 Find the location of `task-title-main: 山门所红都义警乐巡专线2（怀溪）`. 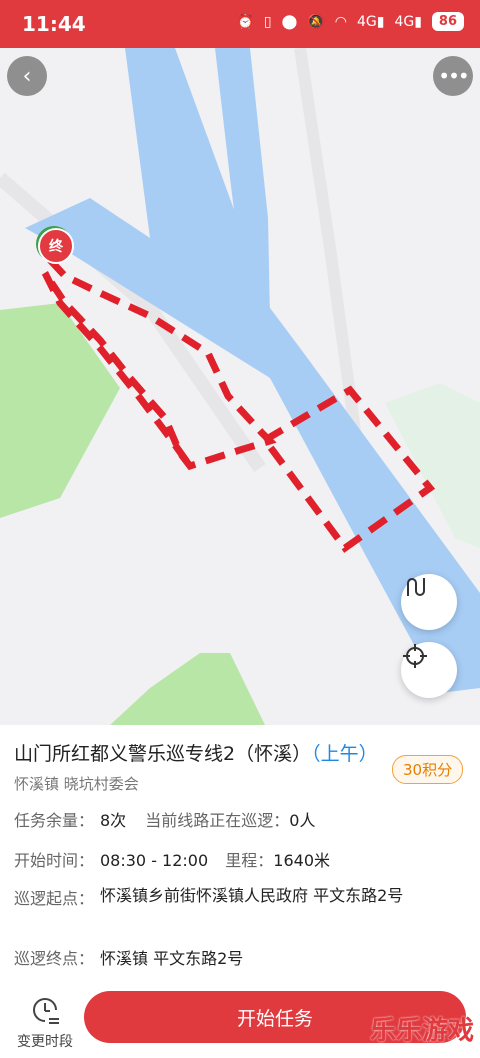

task-title-main: 山门所红都义警乐巡专线2（怀溪） is located at coordinates (163, 754).